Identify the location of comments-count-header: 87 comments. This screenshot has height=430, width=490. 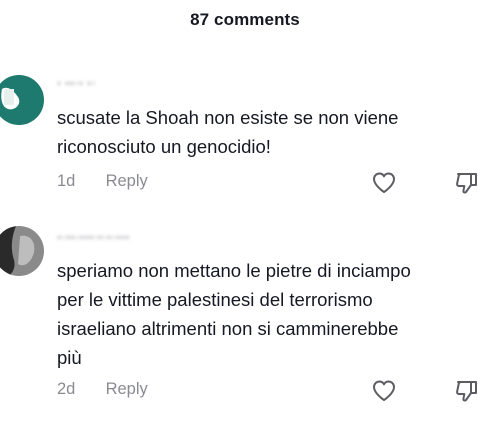
(245, 19).